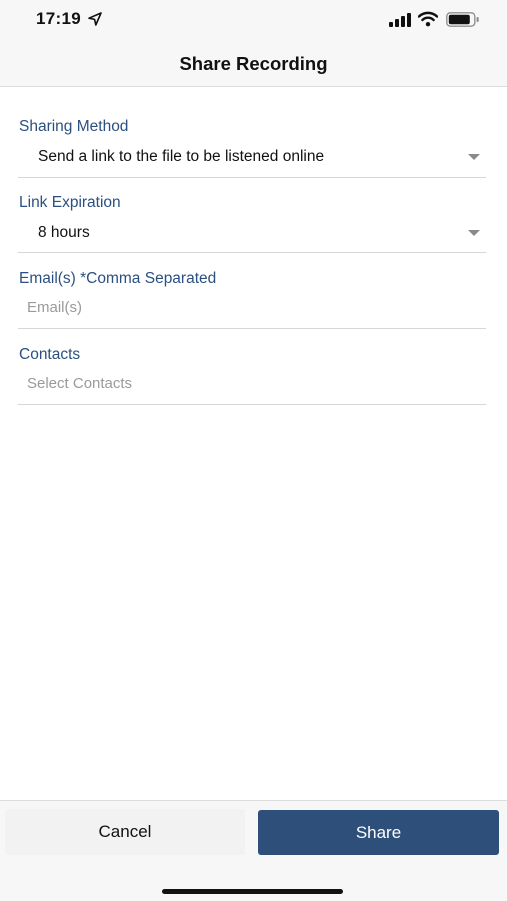  Describe the element at coordinates (79, 383) in the screenshot. I see `select-contacts-input: Select Contacts` at that location.